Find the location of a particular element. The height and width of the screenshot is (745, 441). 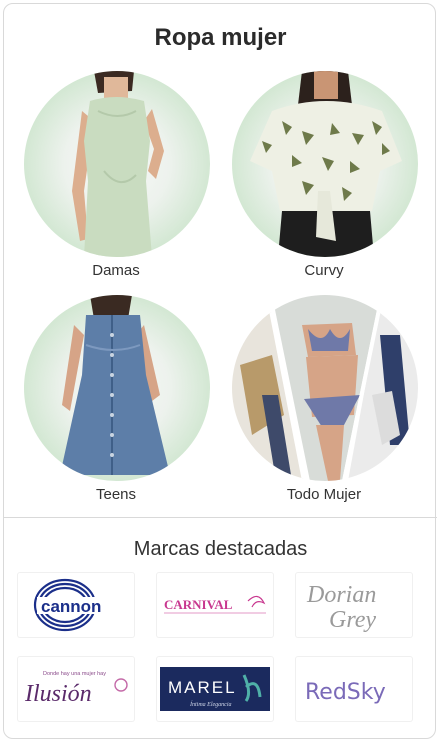

marel-logo-text: MAREL is located at coordinates (202, 687).